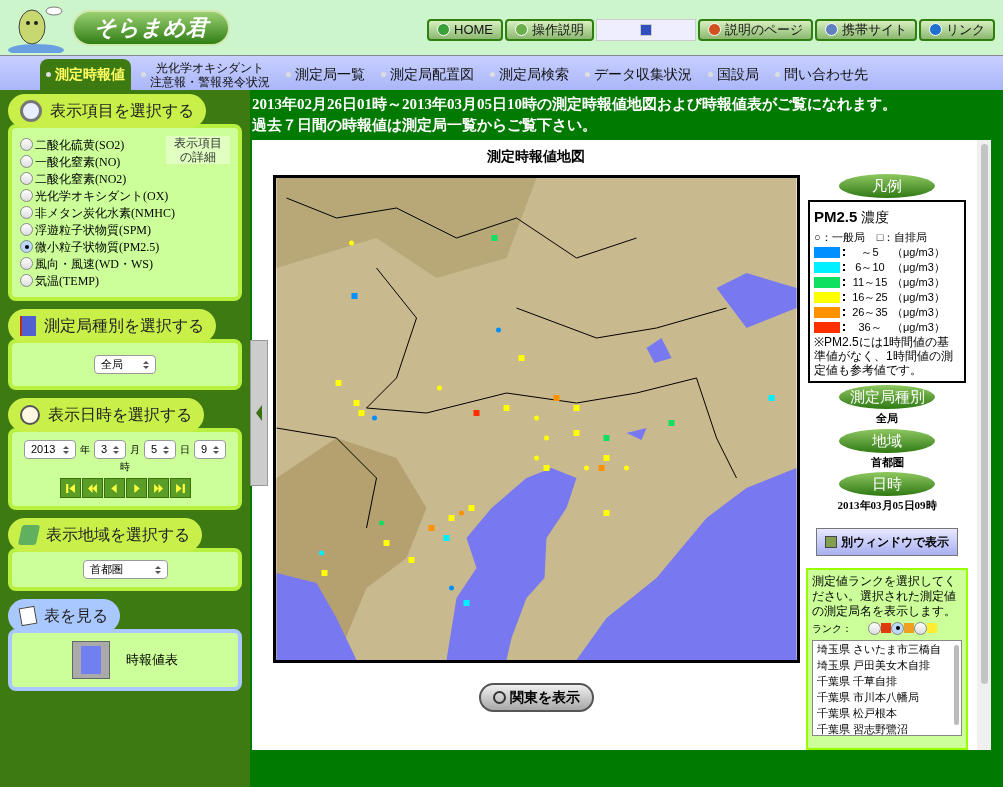  I want to click on info-value: 全局, so click(887, 418).